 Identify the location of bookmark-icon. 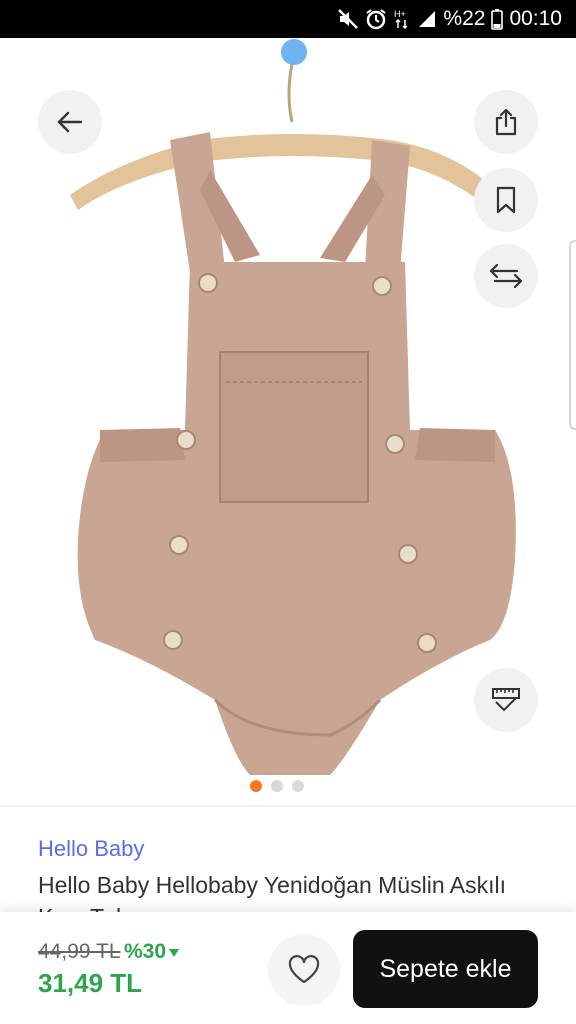
(506, 200).